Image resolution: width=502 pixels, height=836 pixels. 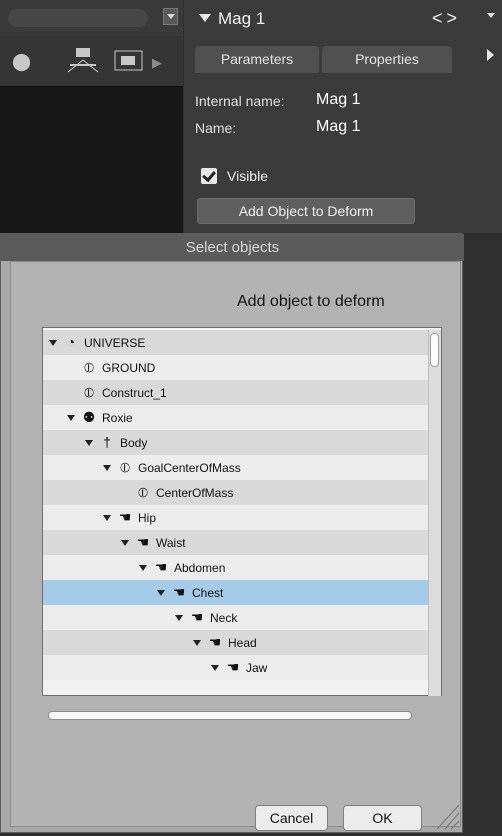 I want to click on viewport-panel: ⬤ ▶, so click(x=91, y=116).